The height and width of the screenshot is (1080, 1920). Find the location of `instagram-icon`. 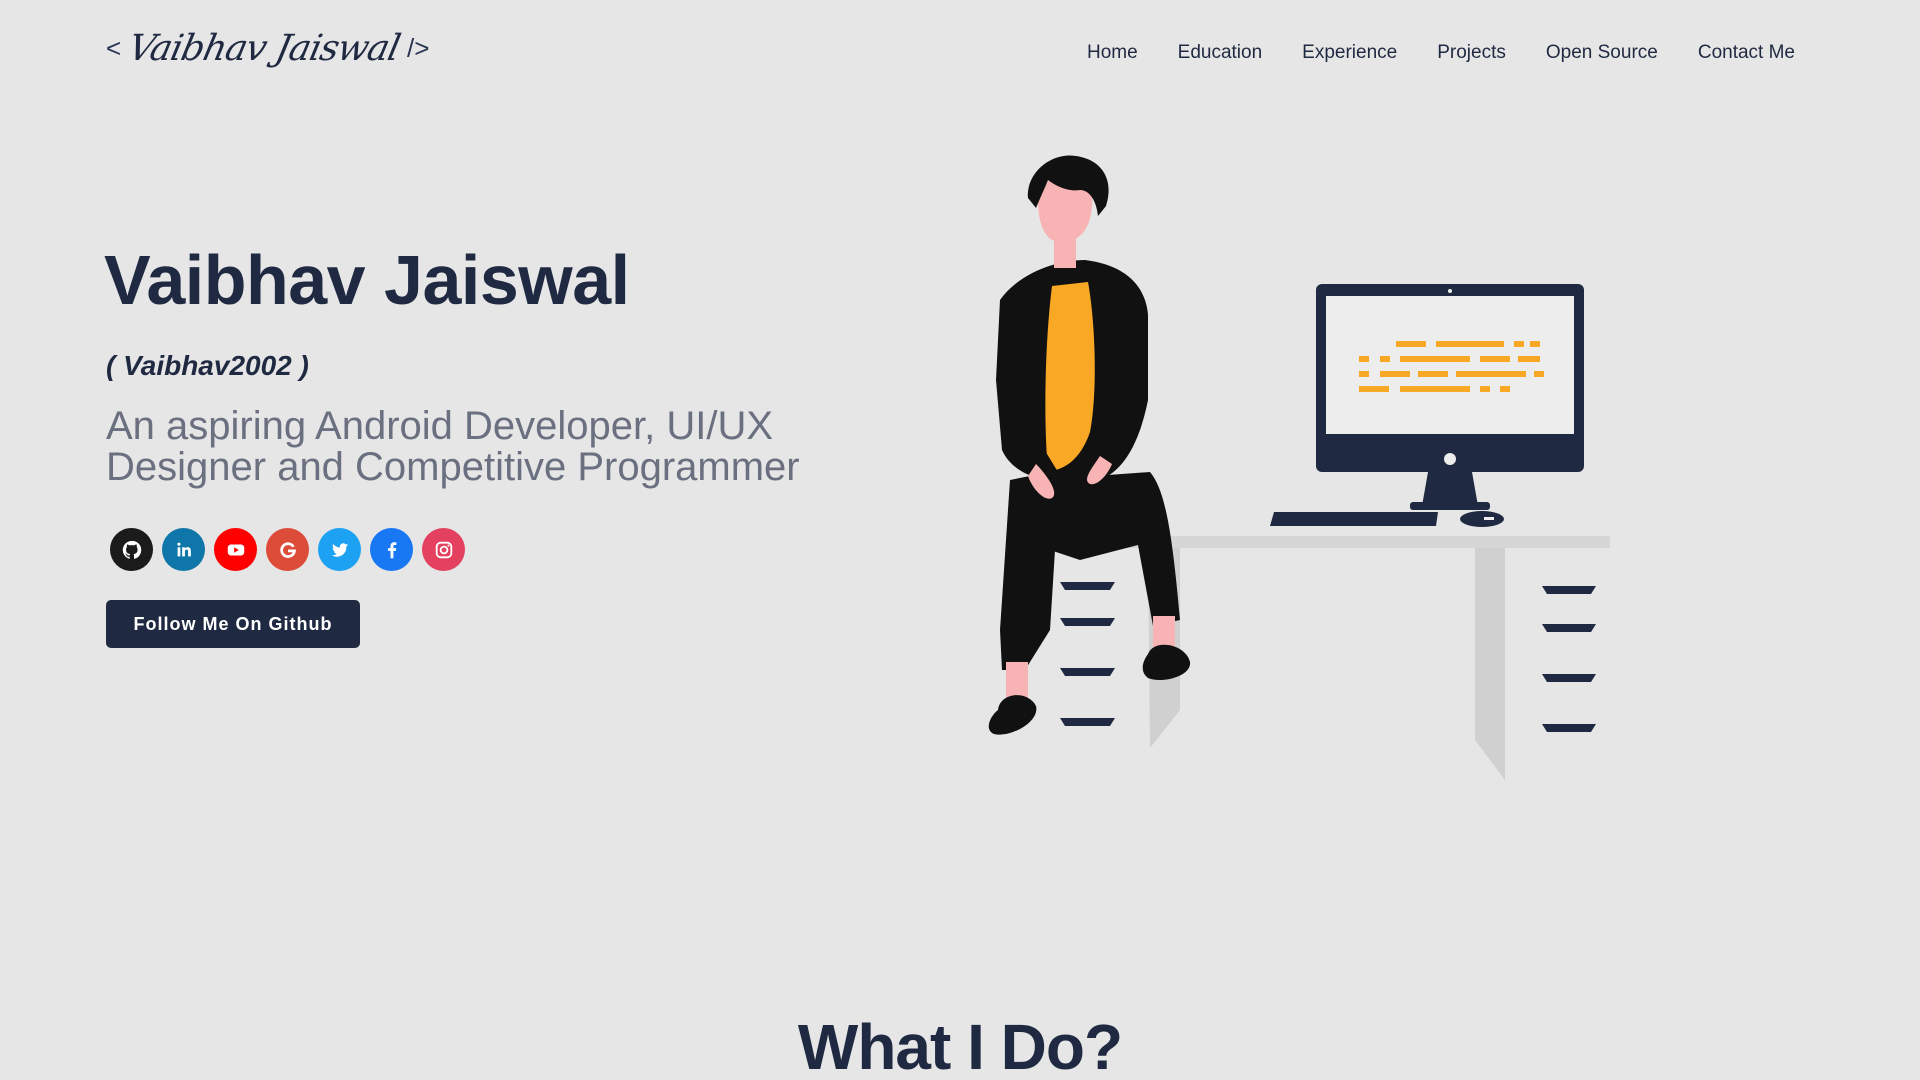

instagram-icon is located at coordinates (443, 549).